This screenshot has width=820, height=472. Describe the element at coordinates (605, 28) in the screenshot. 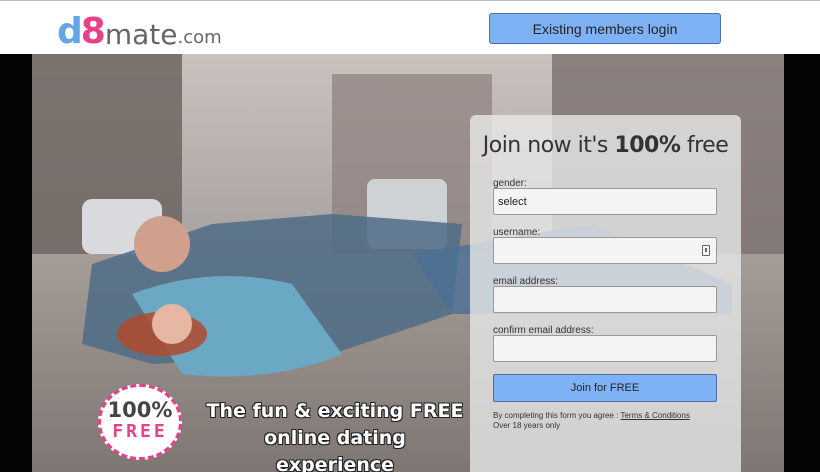

I see `existing-members-login-button: Existing members login` at that location.